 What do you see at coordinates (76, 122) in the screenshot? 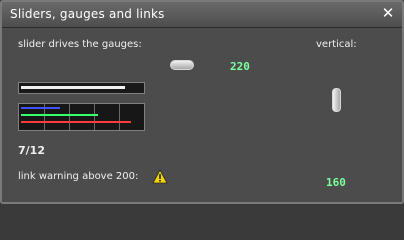
I see `red-gauge-bar` at bounding box center [76, 122].